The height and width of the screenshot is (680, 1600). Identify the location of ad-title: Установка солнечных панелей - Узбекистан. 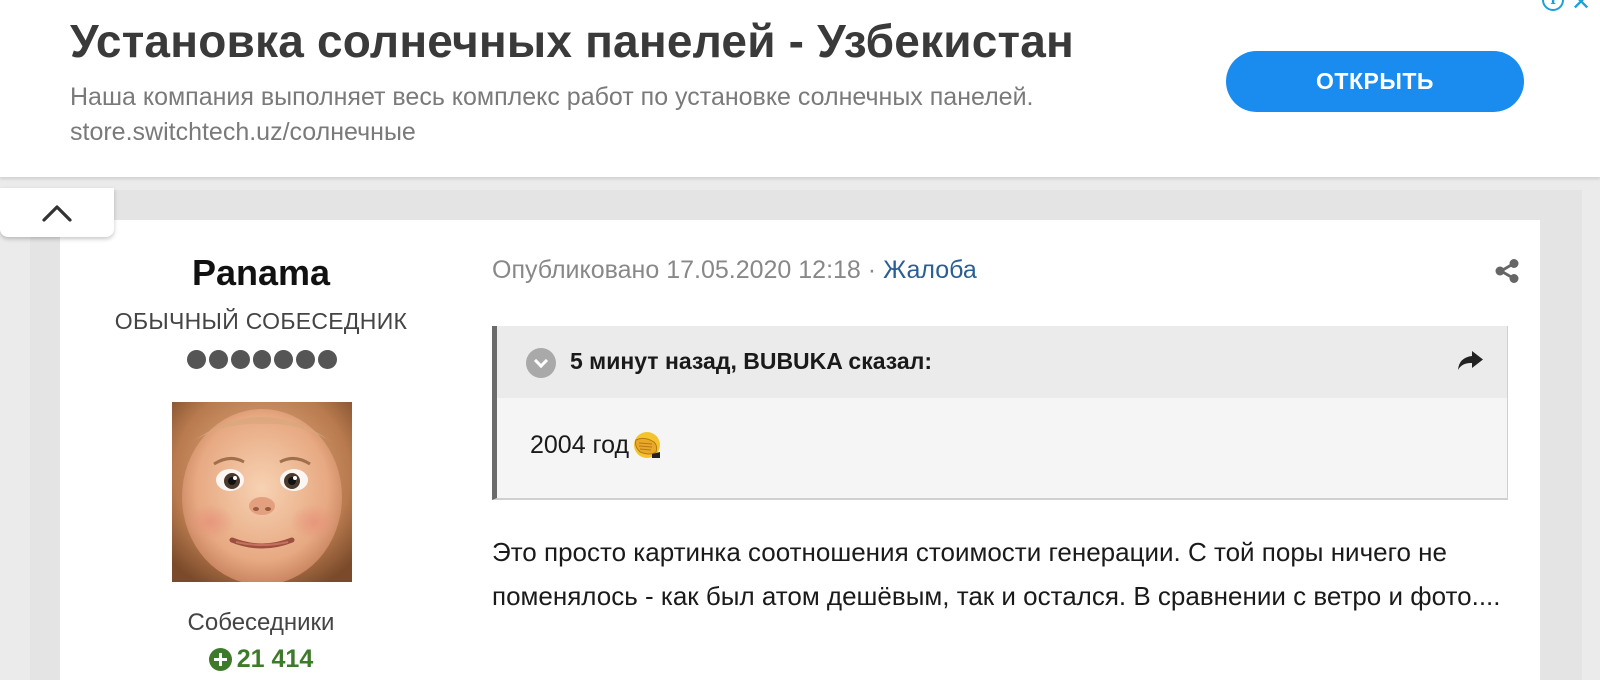
(572, 41).